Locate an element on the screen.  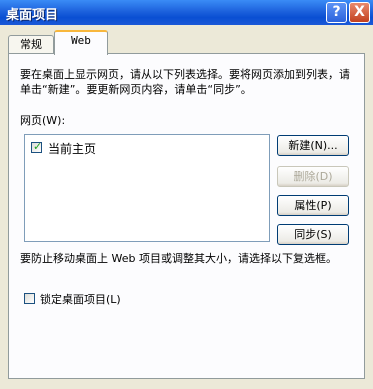
title-bar: 桌面项目 ? X is located at coordinates (186, 12).